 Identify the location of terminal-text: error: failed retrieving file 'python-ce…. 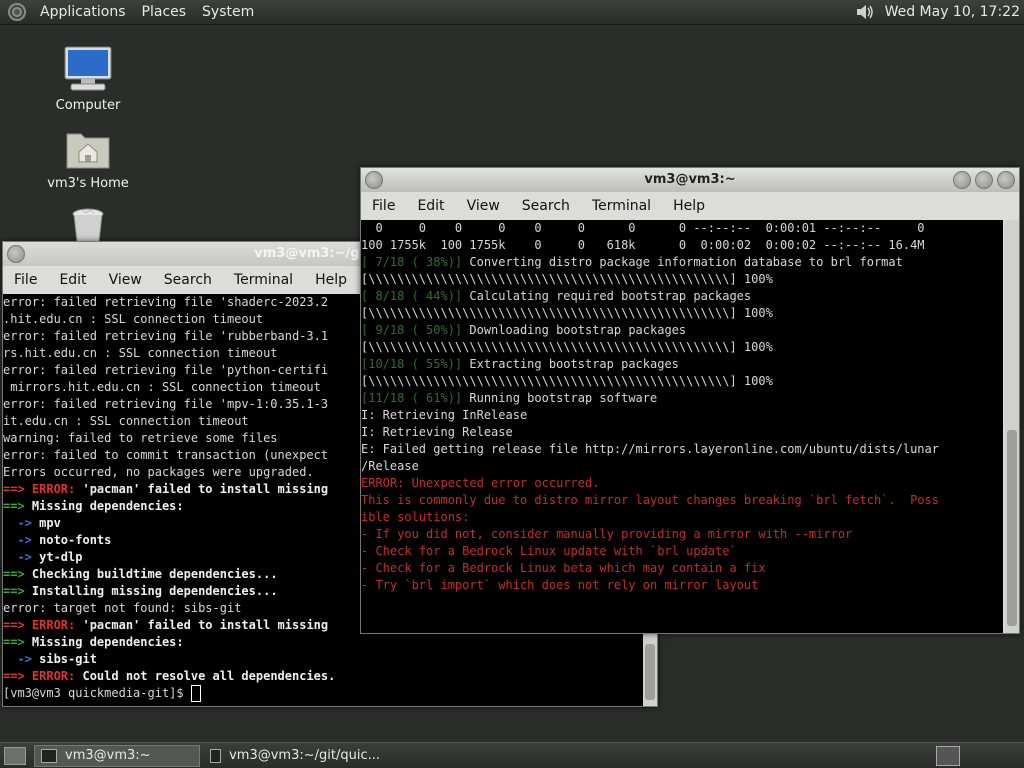
(166, 370).